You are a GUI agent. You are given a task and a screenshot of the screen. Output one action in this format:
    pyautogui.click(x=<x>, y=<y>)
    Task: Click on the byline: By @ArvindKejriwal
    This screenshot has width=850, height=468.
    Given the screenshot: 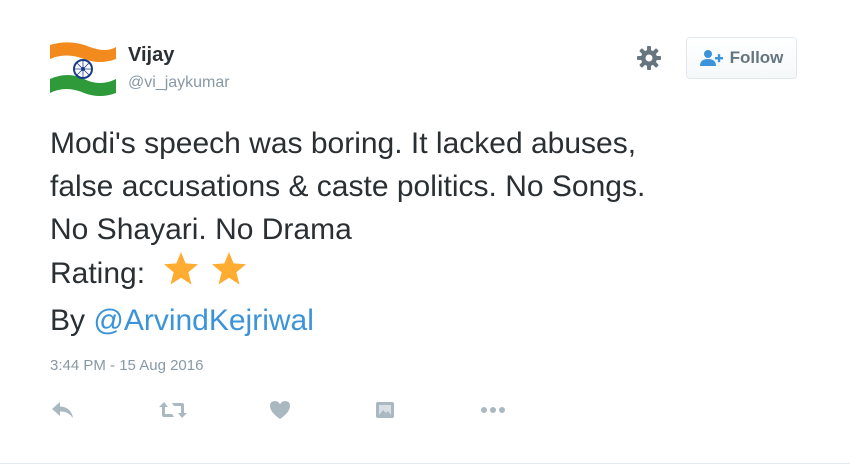 What is the action you would take?
    pyautogui.click(x=430, y=320)
    